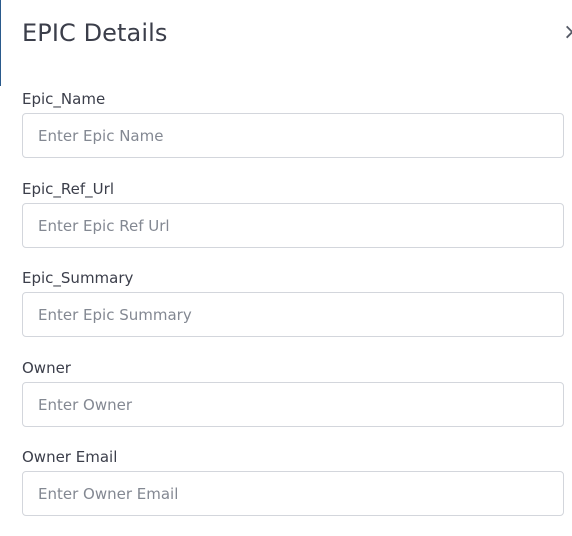  Describe the element at coordinates (78, 278) in the screenshot. I see `epic-summary-label: Epic_Summary` at that location.